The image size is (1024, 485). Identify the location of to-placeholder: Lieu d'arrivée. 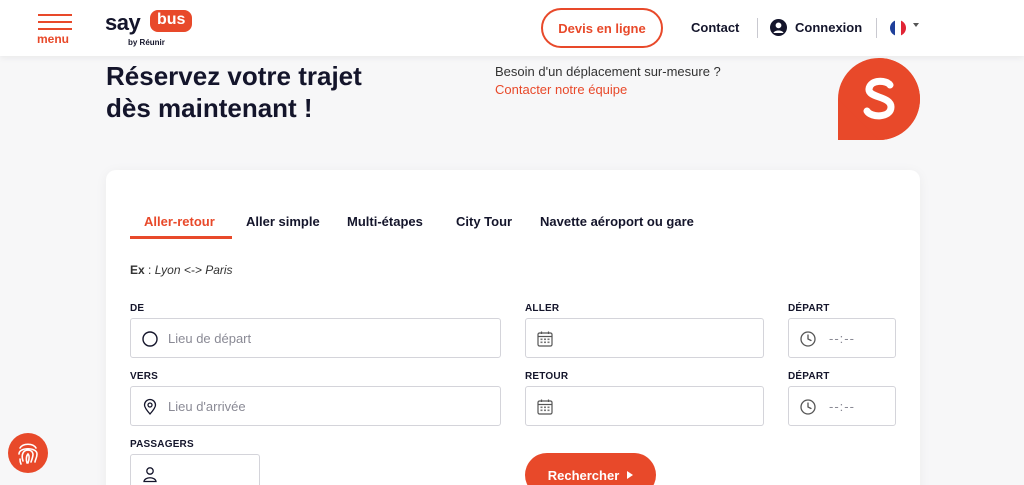
(207, 406).